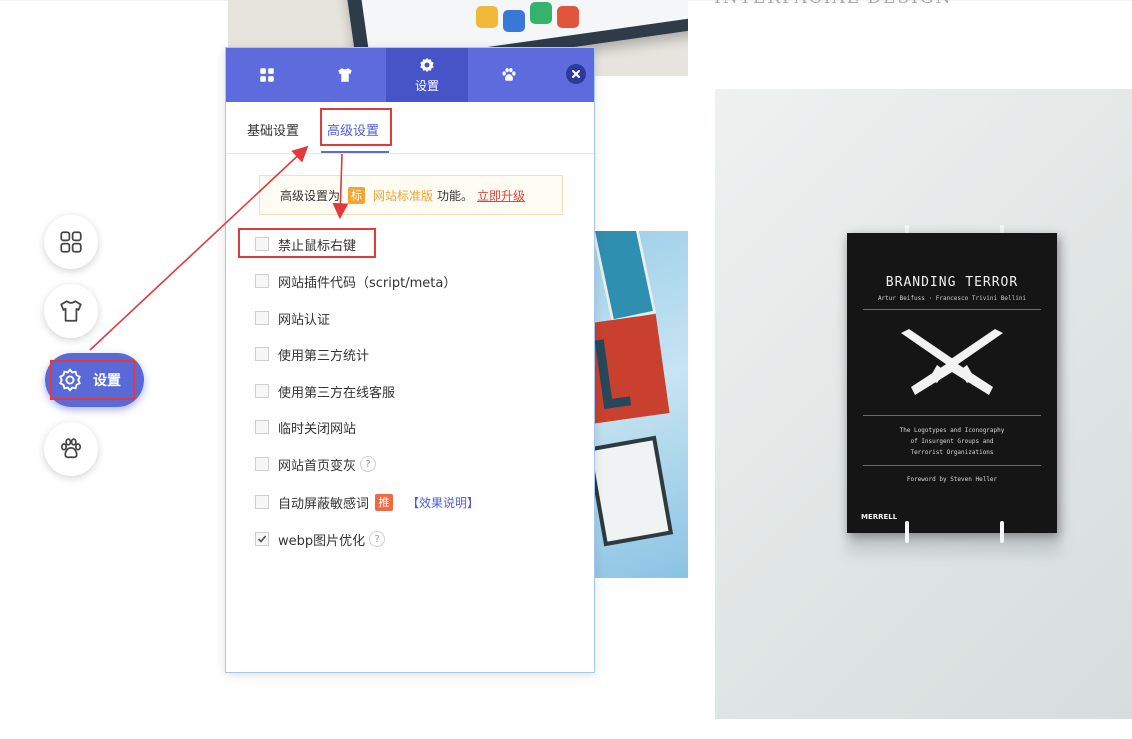 This screenshot has width=1132, height=739. I want to click on annotation-box-right-click-option, so click(307, 243).